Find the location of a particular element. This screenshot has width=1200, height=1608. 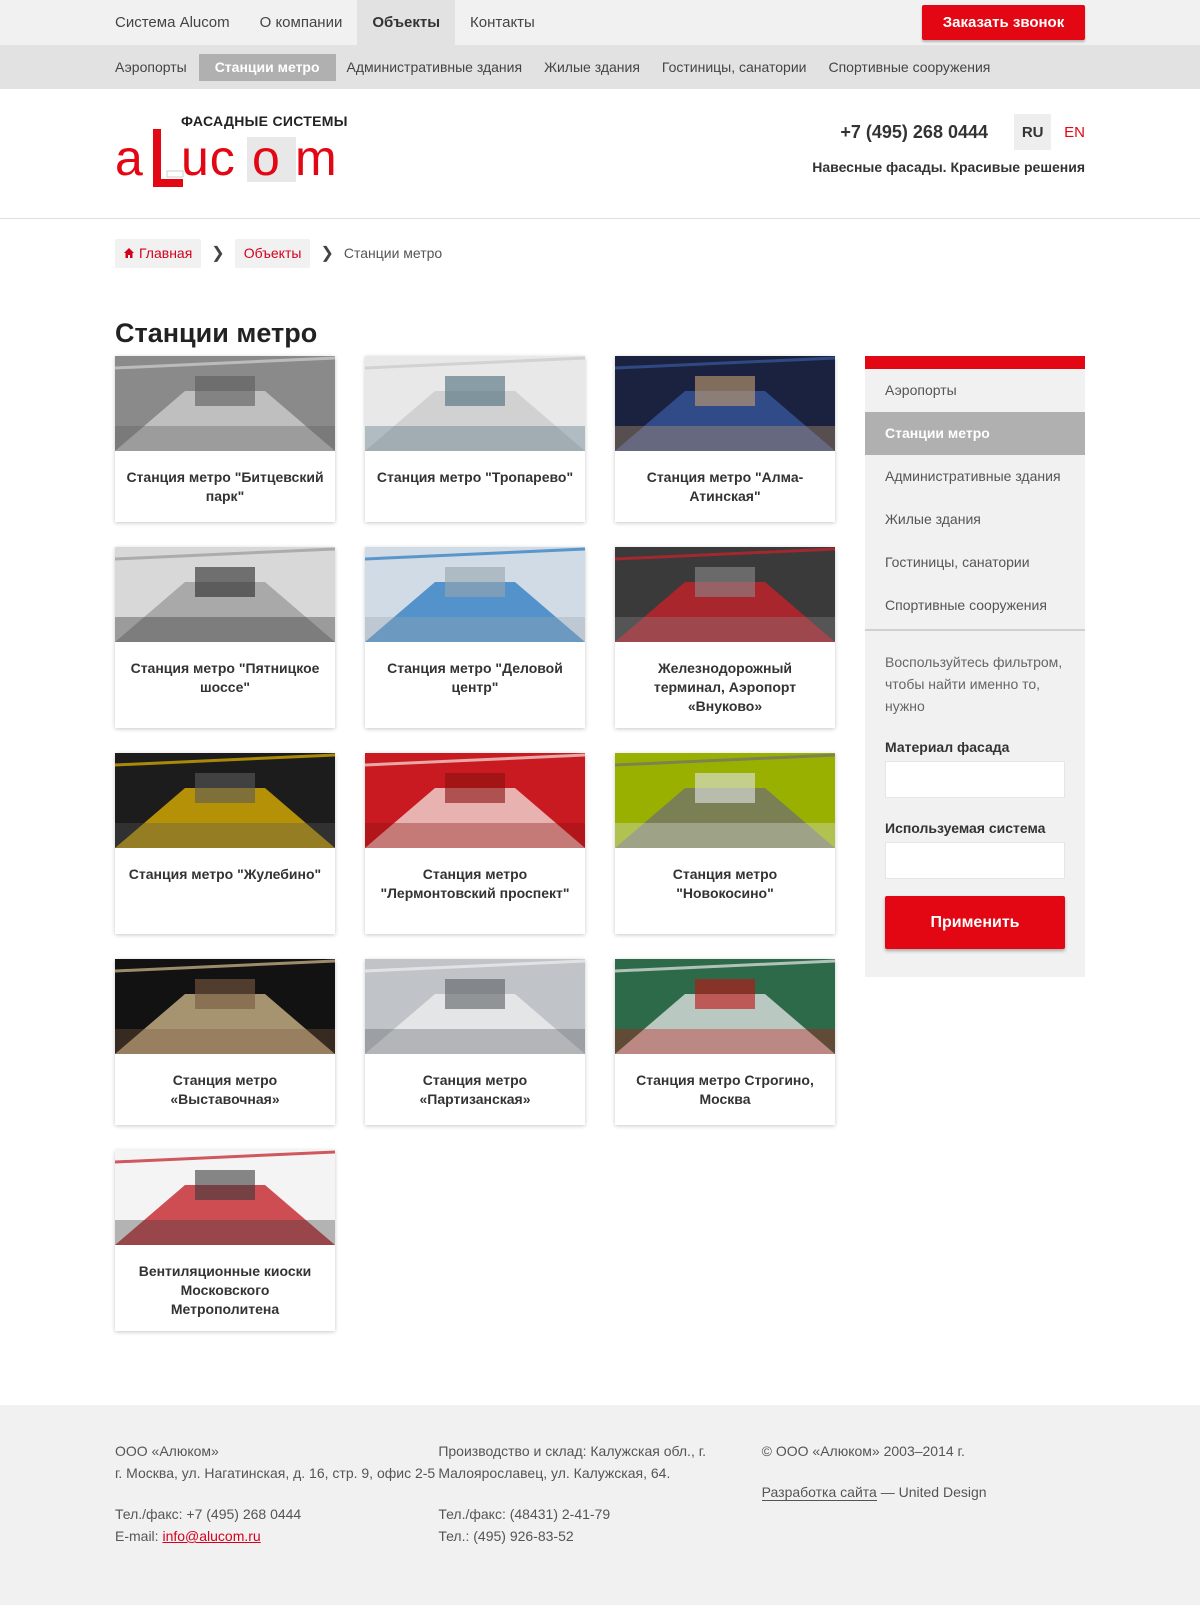

logo: ФАСАДНЫЕ СИСТЕМЫ a uc o m is located at coordinates (235, 154).